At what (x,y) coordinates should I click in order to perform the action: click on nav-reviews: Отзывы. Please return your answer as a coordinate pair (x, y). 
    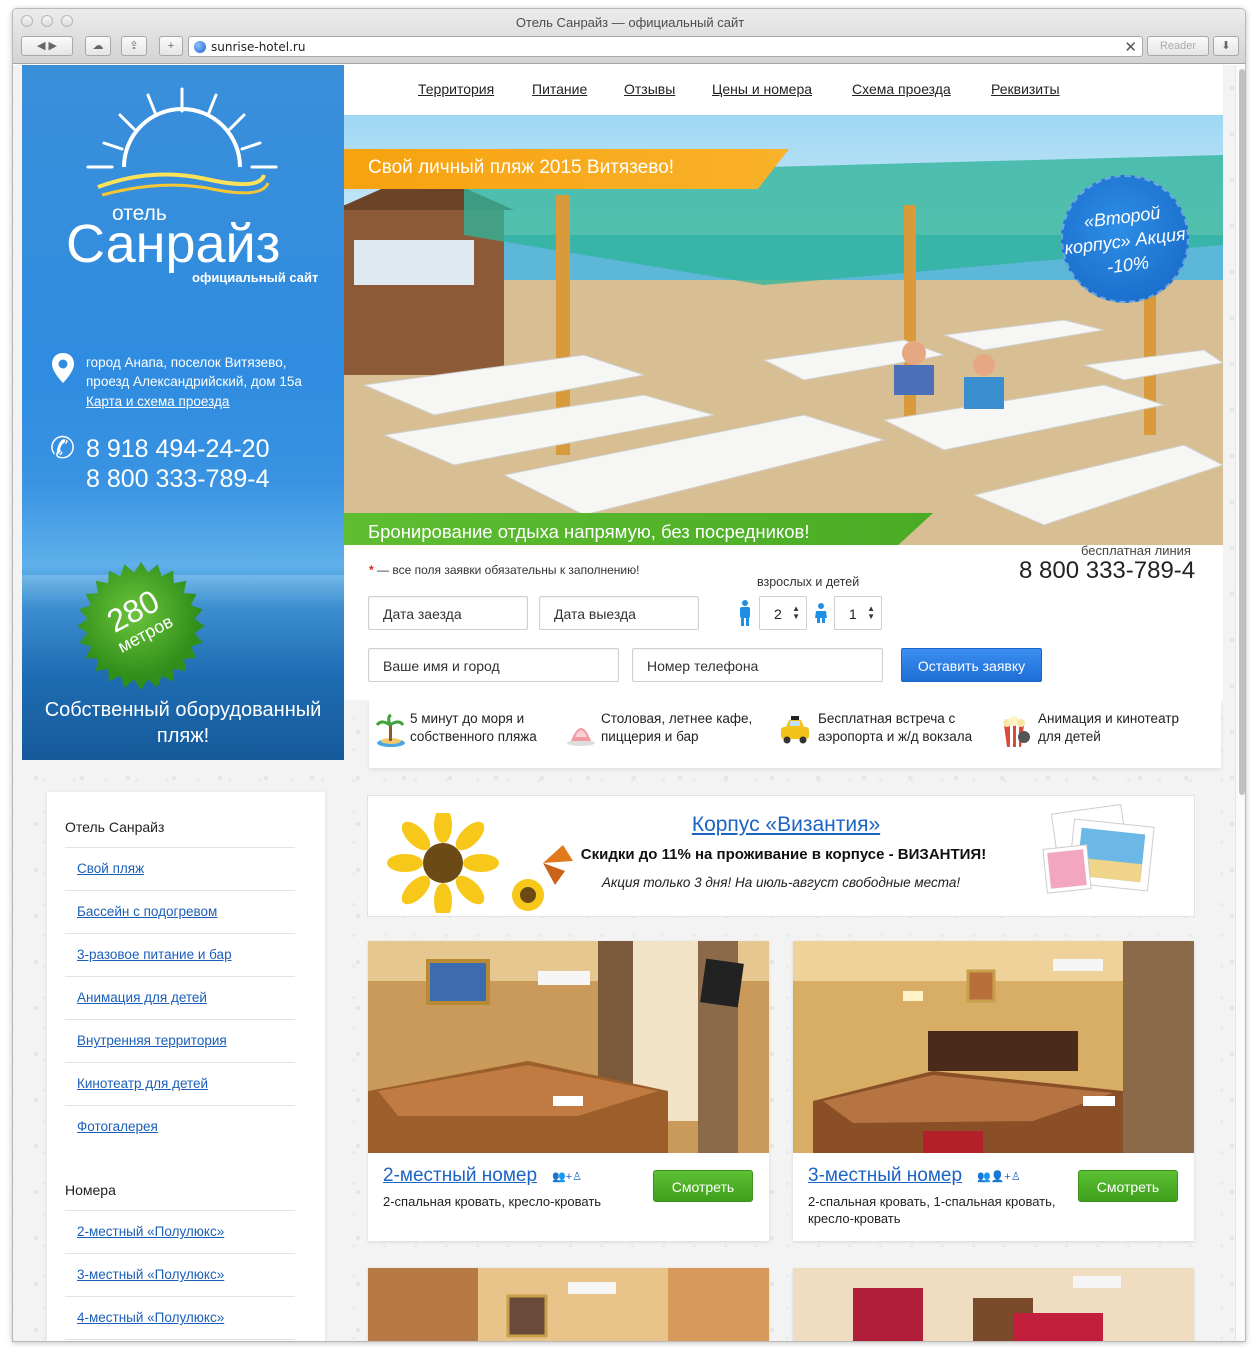
    Looking at the image, I should click on (649, 89).